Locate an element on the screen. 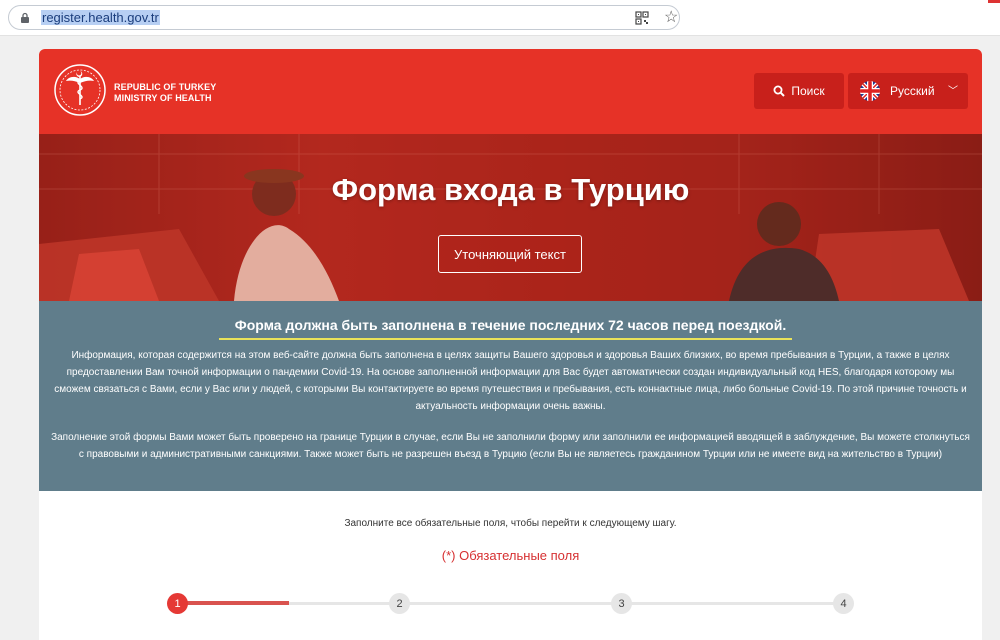 This screenshot has height=640, width=1000. language-selector: Русский ﹀ is located at coordinates (908, 91).